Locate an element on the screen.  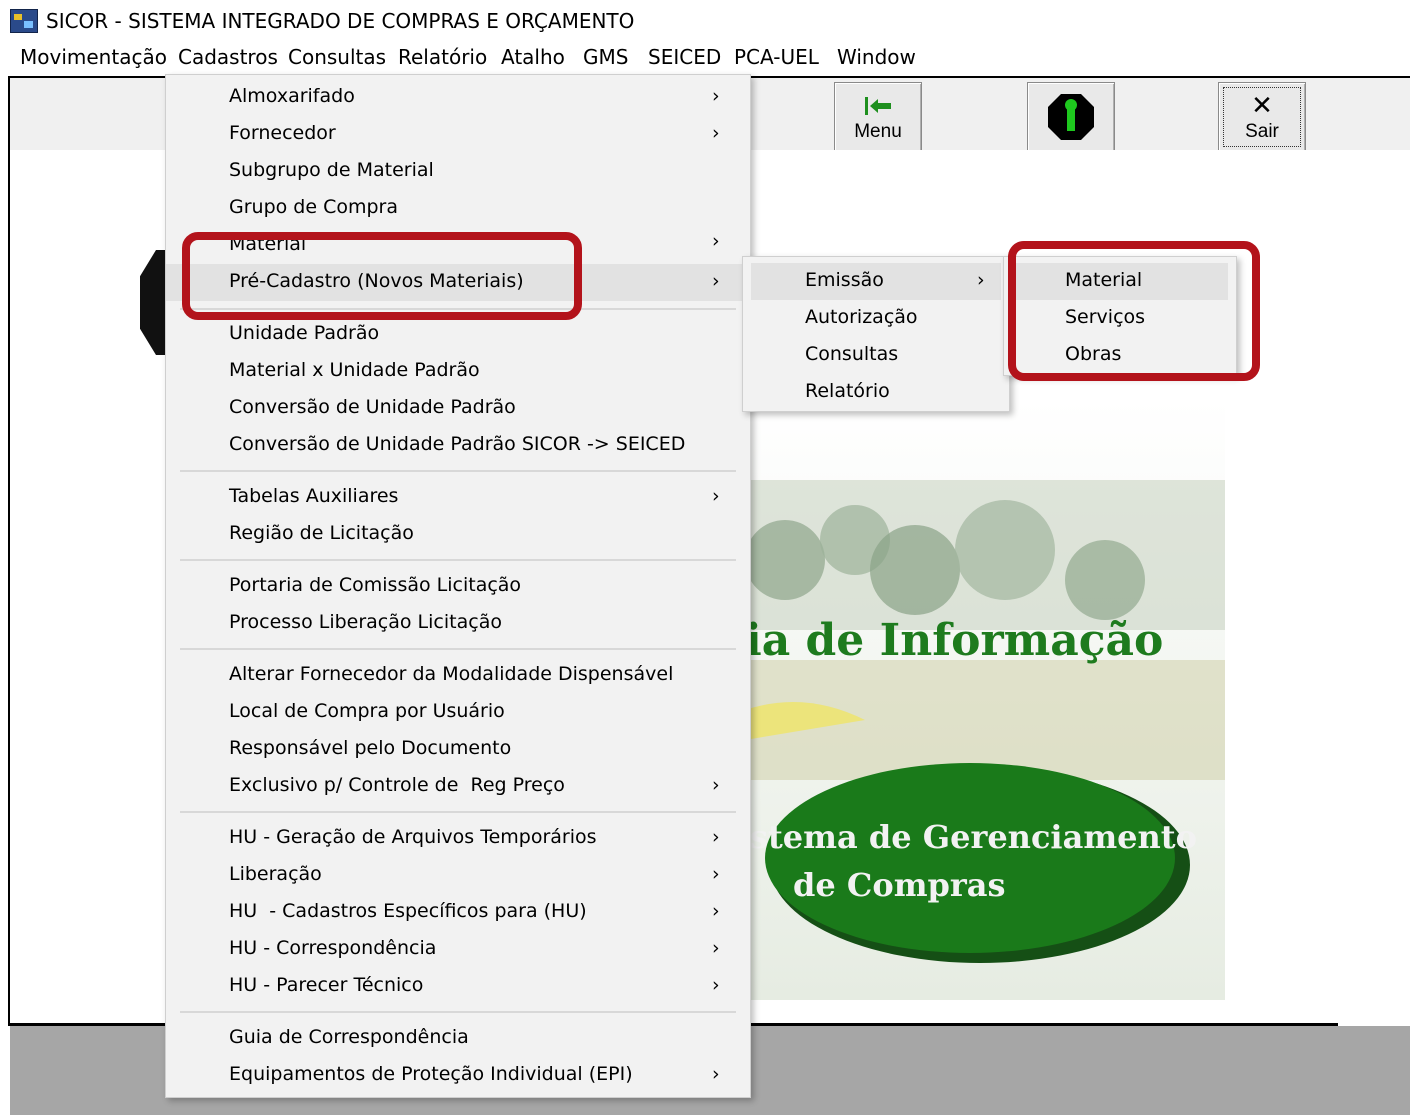
menu-item-consultas: Consultas is located at coordinates (876, 355).